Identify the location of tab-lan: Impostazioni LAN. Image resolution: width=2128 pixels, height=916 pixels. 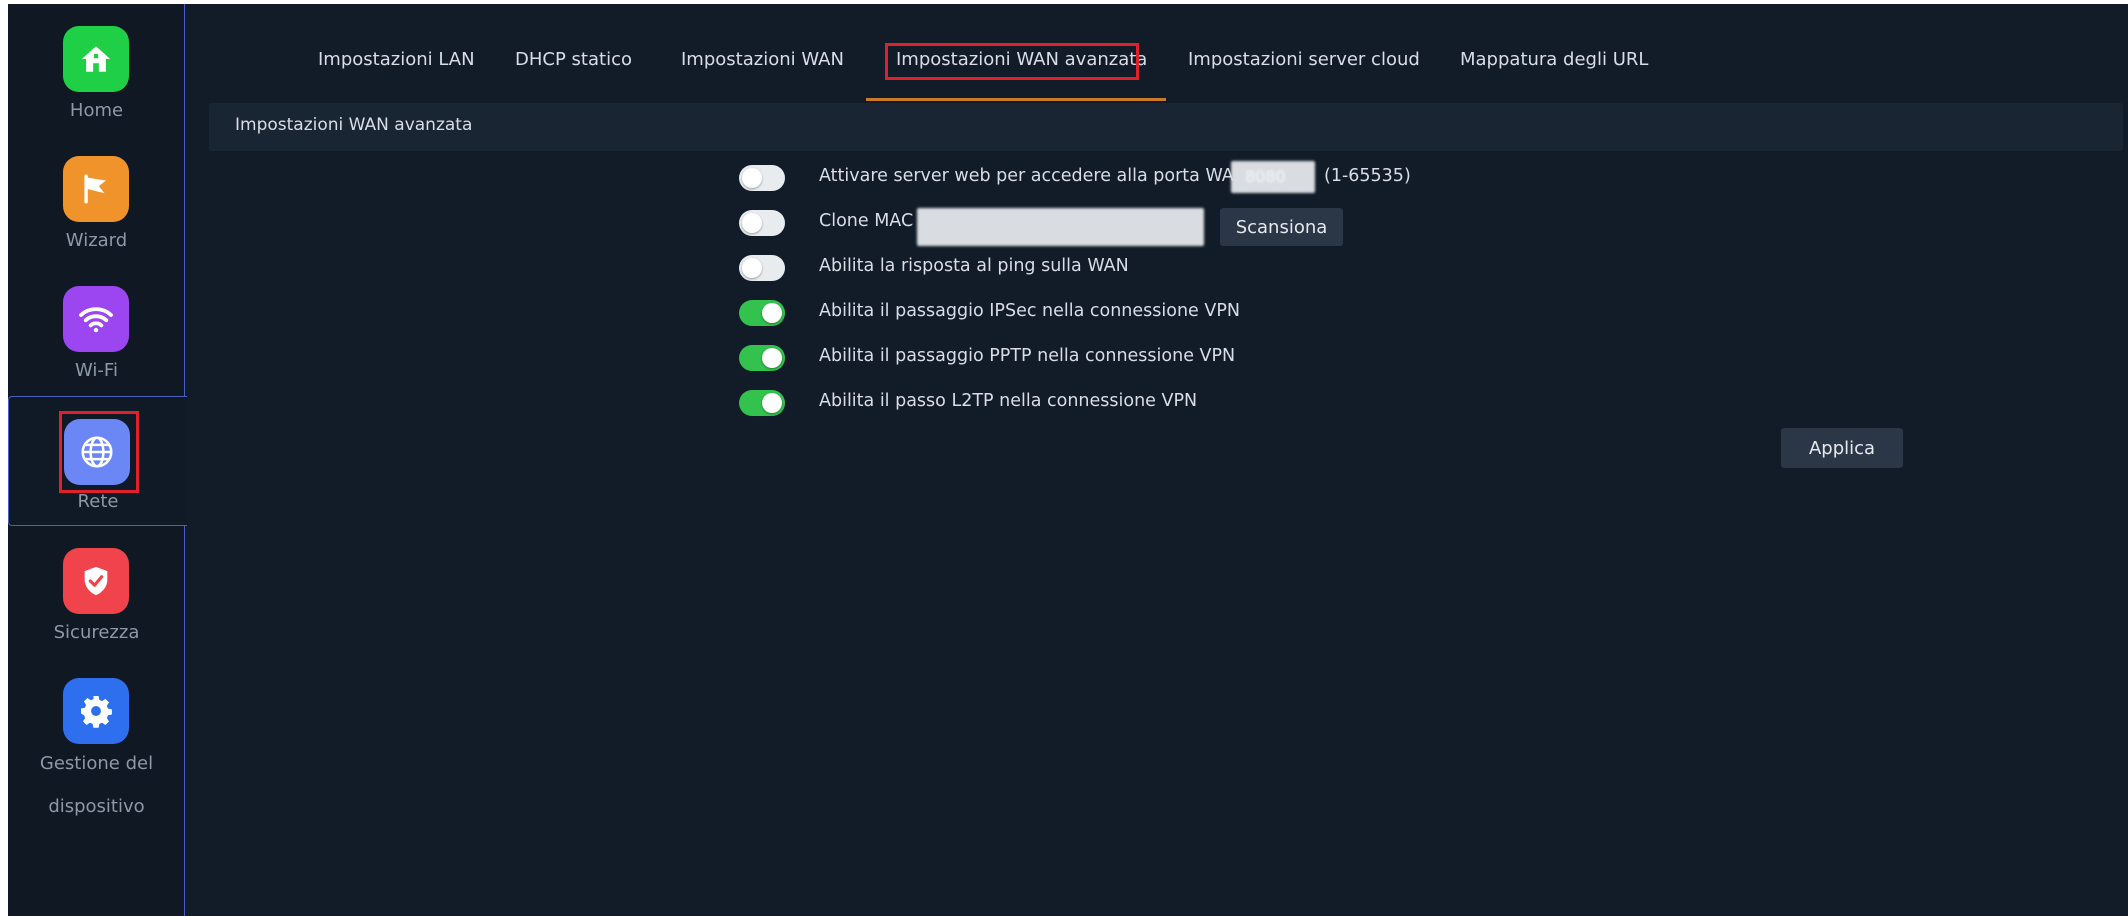
(396, 59).